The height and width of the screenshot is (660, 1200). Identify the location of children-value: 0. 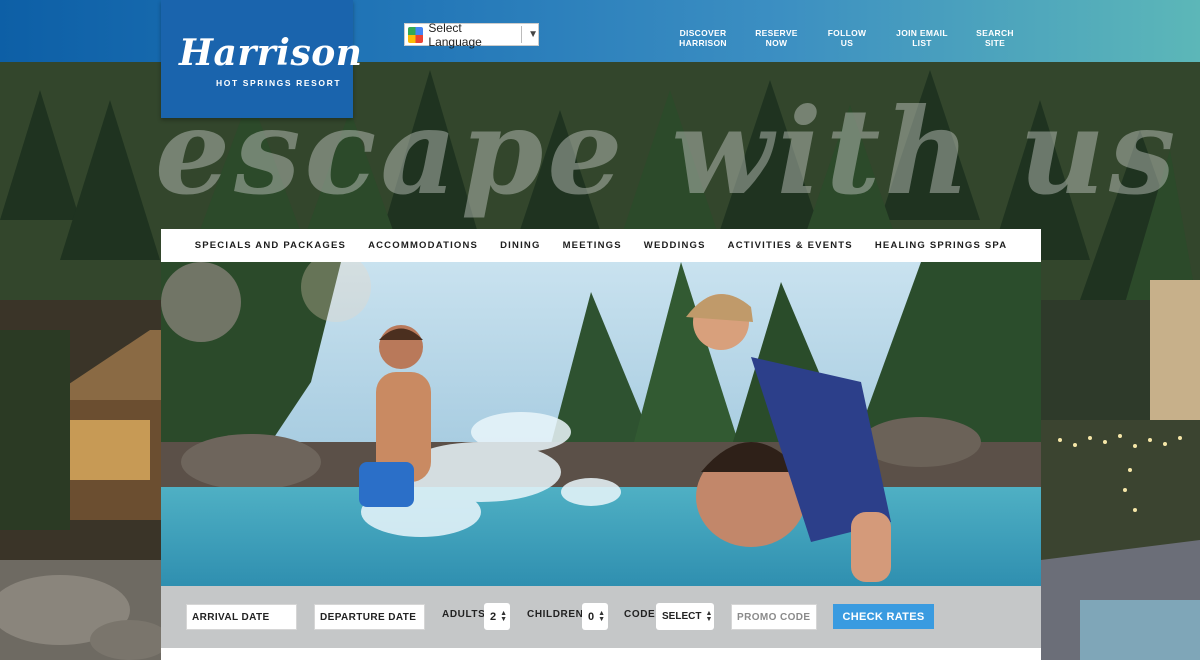
(591, 616).